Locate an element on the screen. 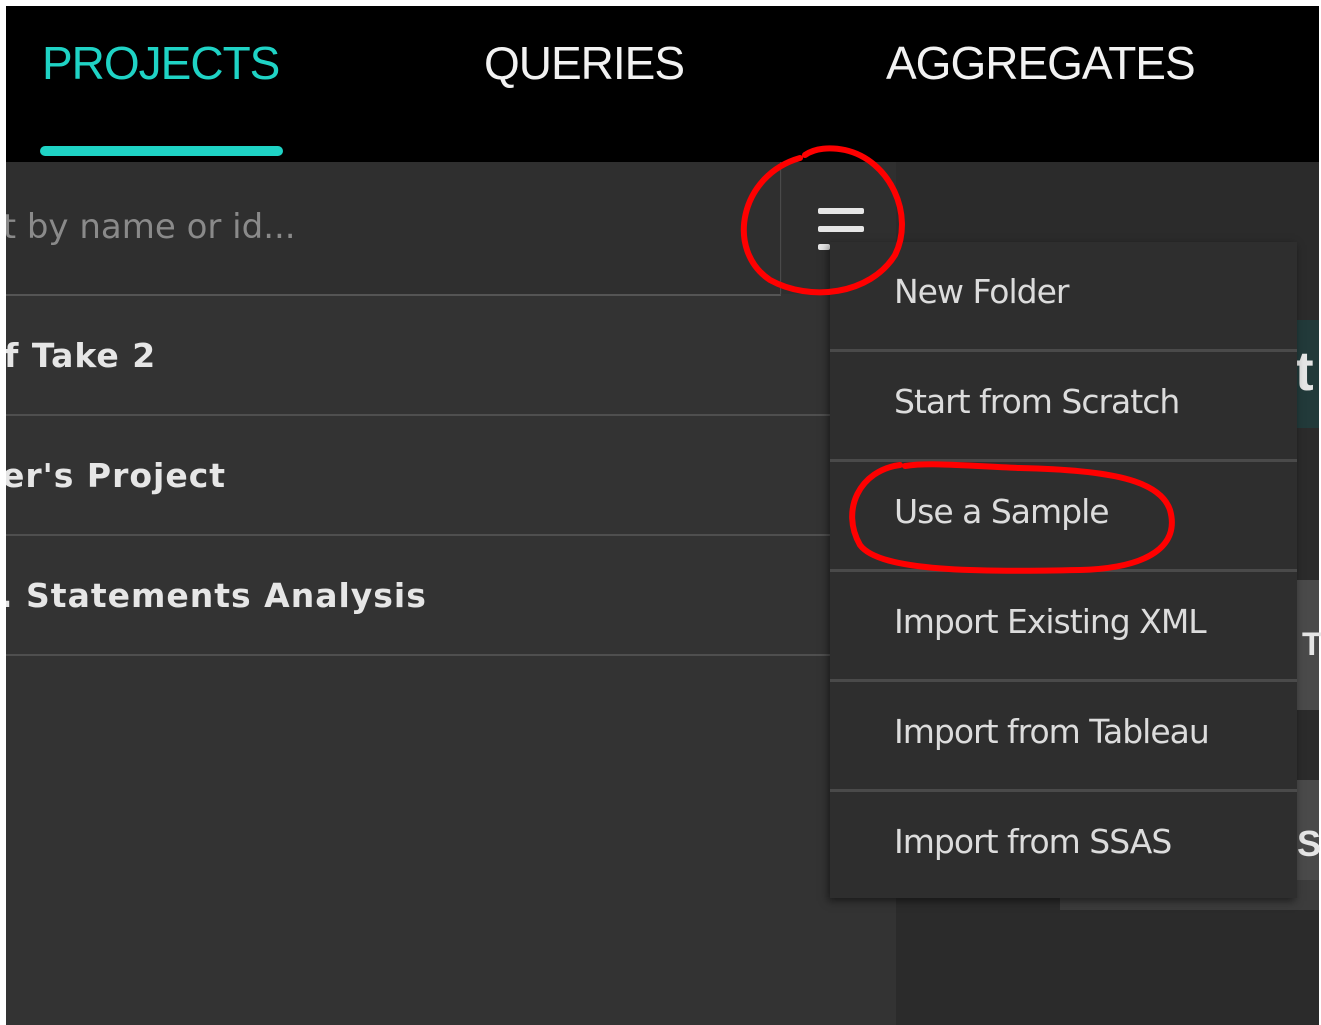  menu-item-use-a-sample: Use a Sample is located at coordinates (1063, 517).